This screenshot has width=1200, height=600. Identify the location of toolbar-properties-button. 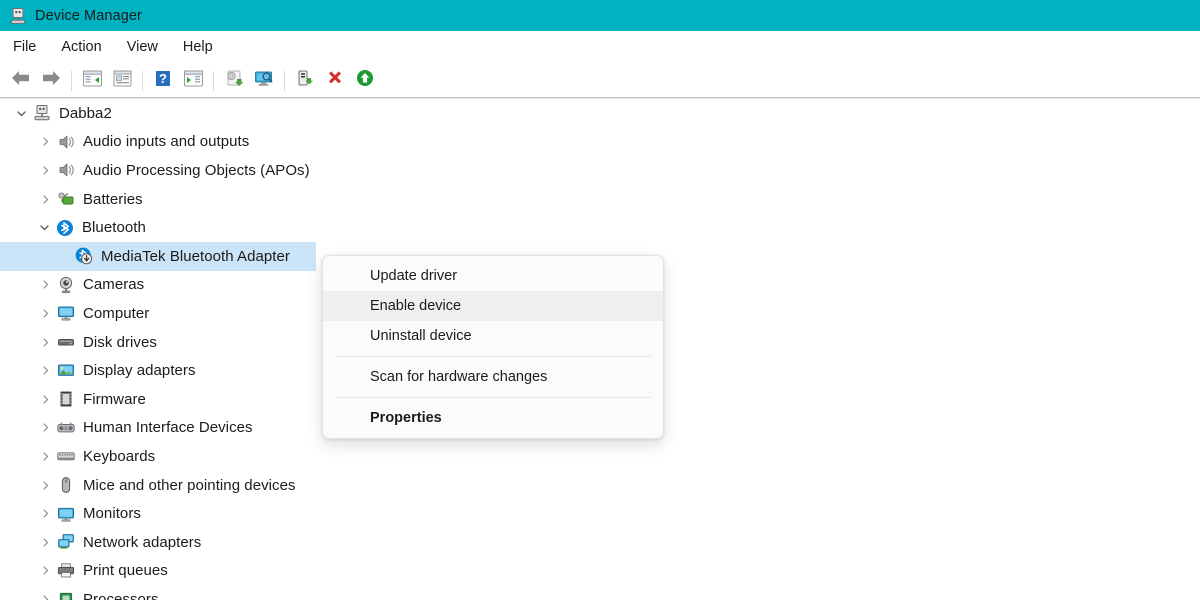
(122, 81).